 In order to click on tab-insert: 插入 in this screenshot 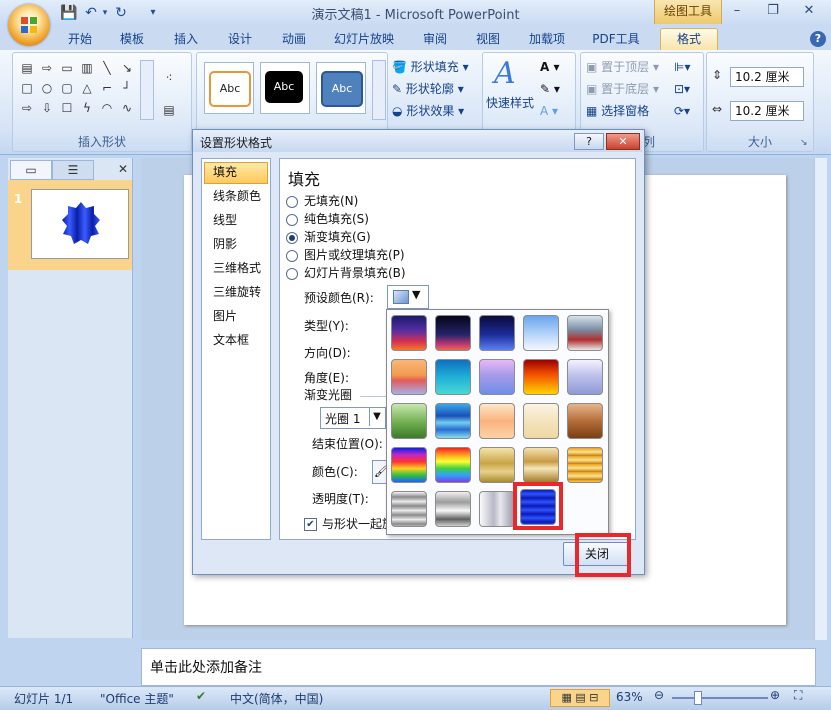, I will do `click(186, 40)`.